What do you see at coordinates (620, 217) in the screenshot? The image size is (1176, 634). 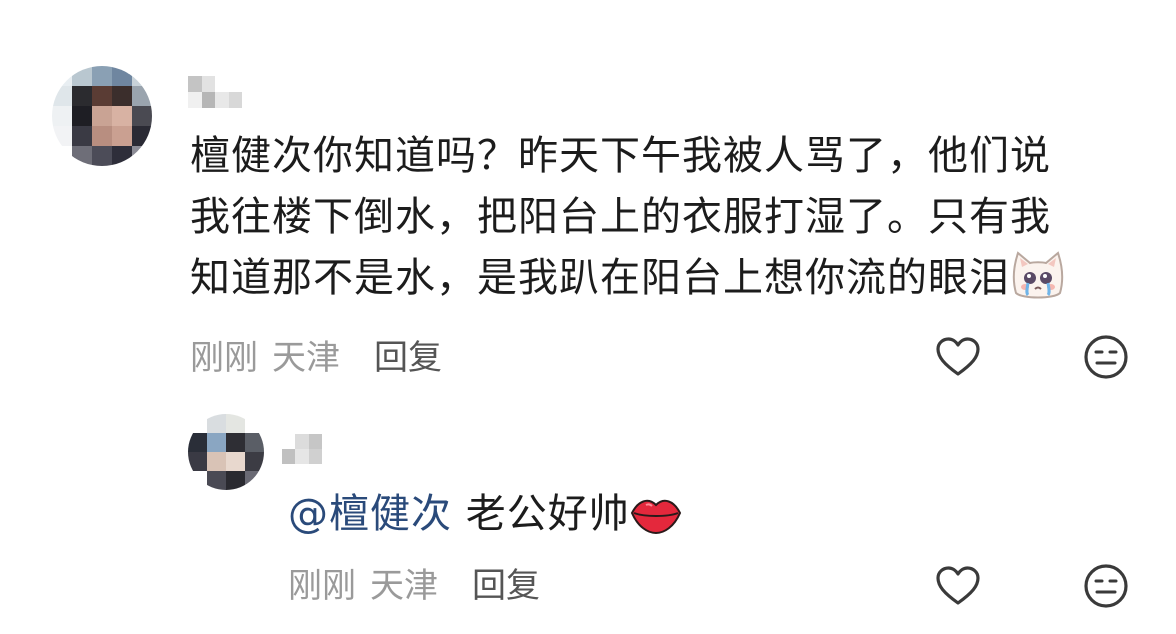 I see `comment-text-line: 我往楼下倒水，把阳台上的衣服打湿了。只有我` at bounding box center [620, 217].